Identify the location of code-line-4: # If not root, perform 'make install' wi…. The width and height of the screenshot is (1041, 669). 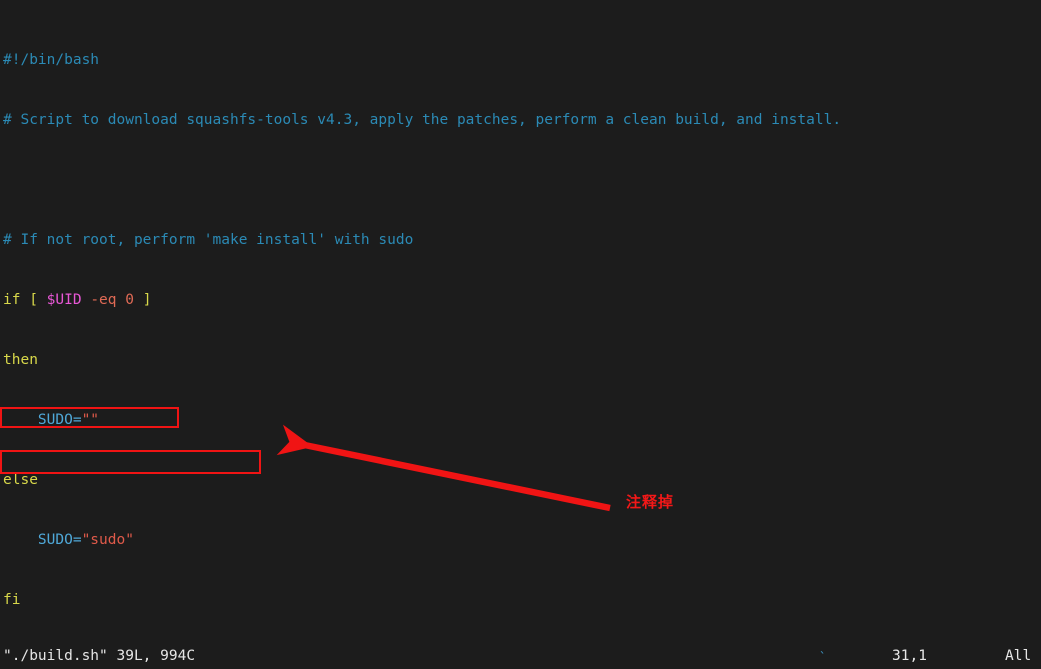
(208, 240).